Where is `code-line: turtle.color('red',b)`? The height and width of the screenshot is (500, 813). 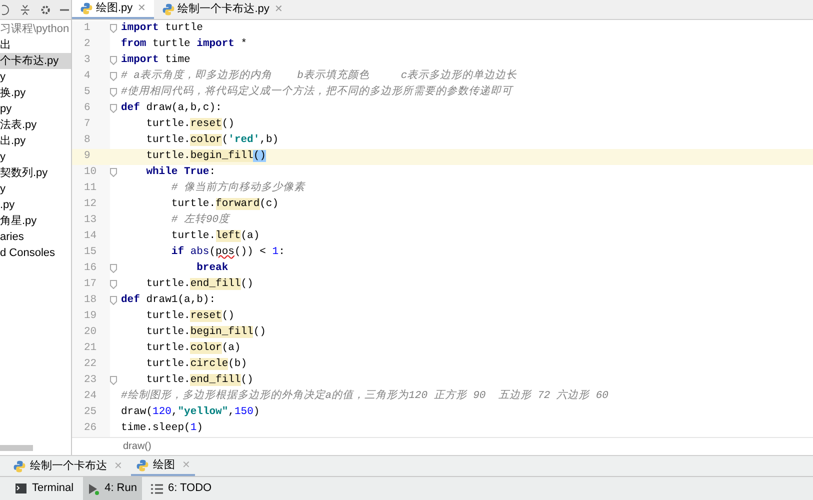
code-line: turtle.color('red',b) is located at coordinates (212, 140).